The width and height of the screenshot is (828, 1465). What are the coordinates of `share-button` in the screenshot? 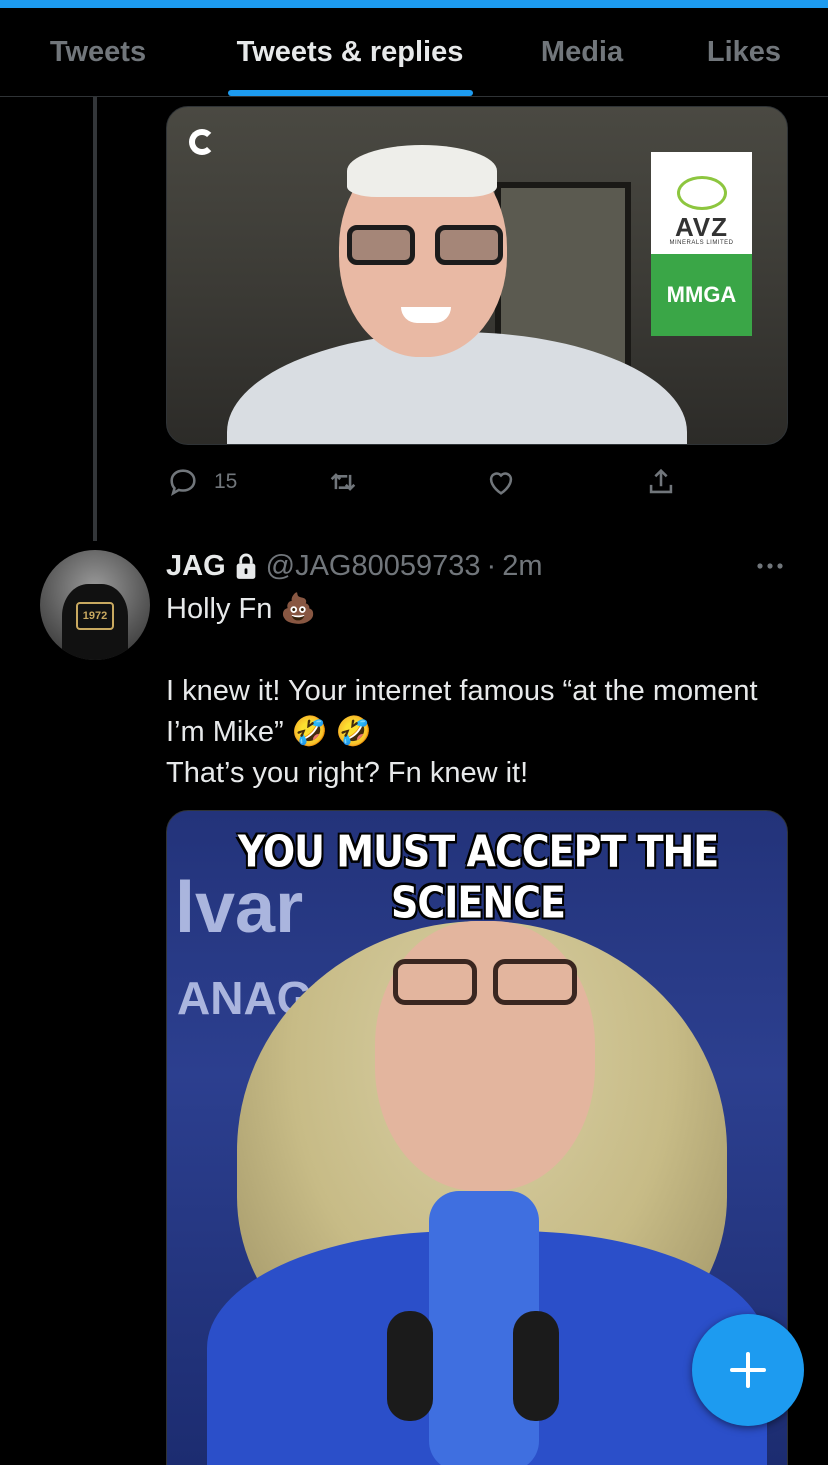 It's located at (661, 482).